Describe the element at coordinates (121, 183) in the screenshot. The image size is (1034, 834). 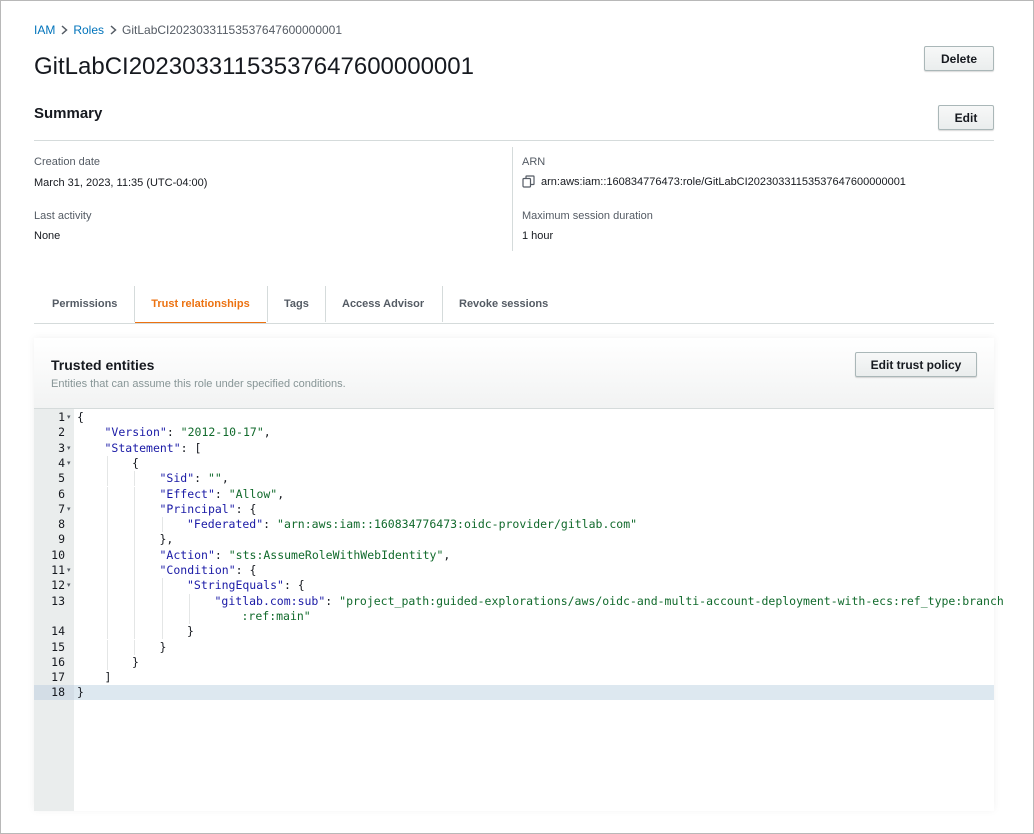
I see `creation-date-value: March 31, 2023, 11:35 (UTC-04:00)` at that location.